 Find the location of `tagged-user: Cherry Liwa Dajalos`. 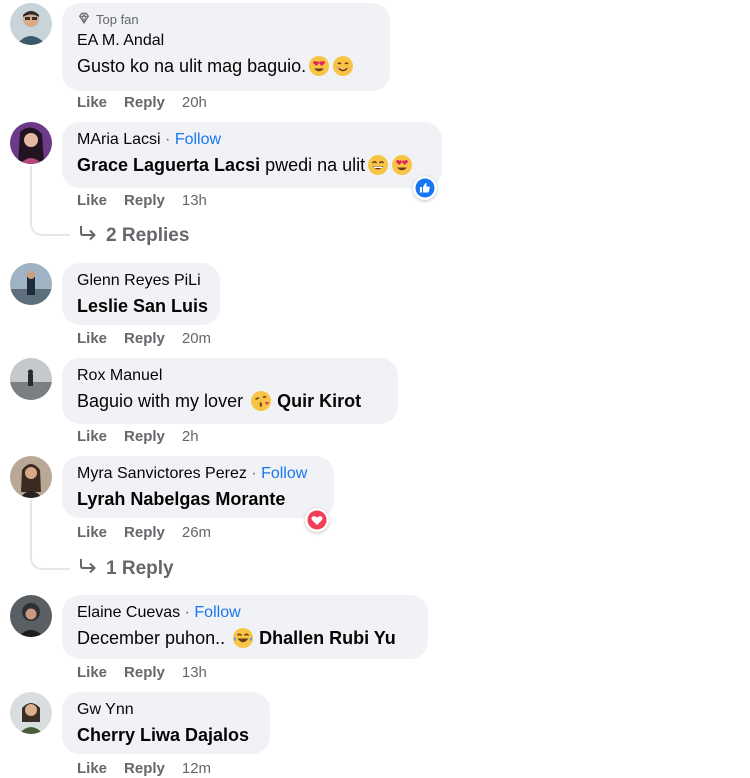

tagged-user: Cherry Liwa Dajalos is located at coordinates (163, 735).